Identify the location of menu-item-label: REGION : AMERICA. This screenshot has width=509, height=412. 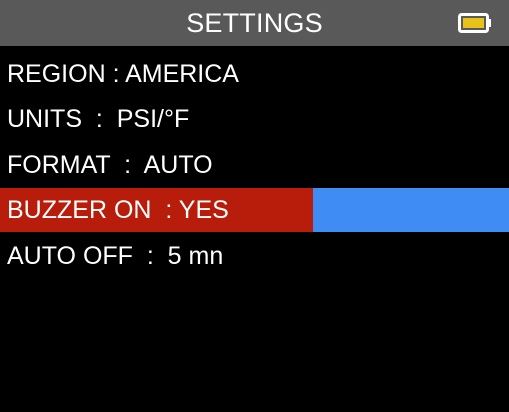
(123, 74).